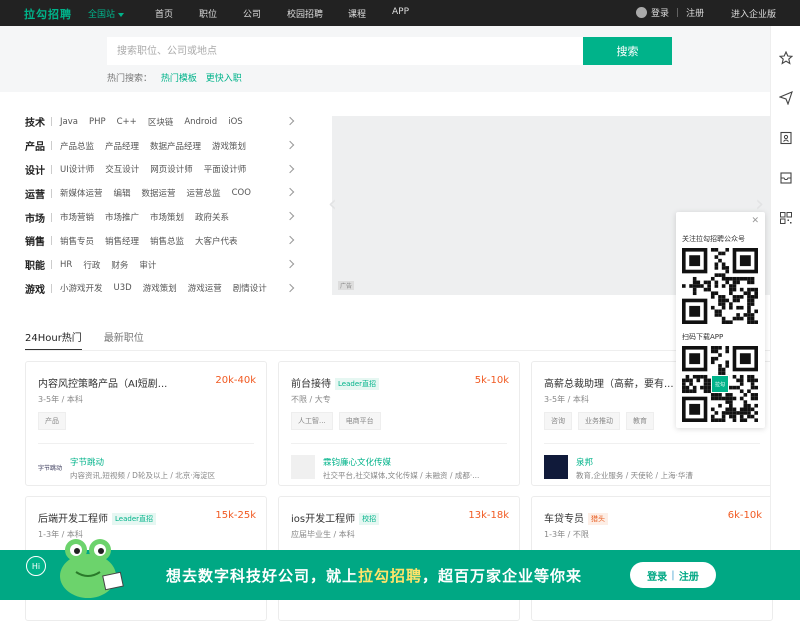 This screenshot has width=800, height=621. I want to click on nav-courses: 课程, so click(357, 13).